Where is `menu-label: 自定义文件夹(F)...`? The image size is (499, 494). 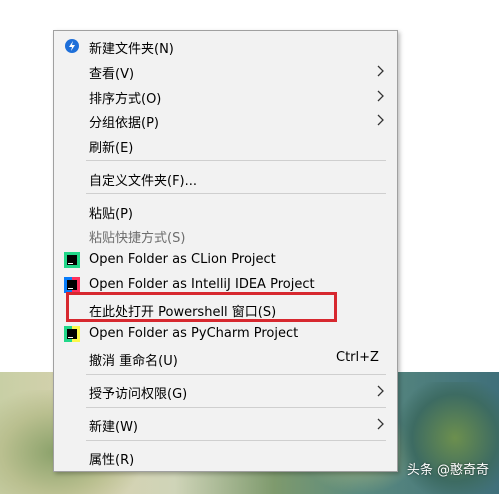
menu-label: 自定义文件夹(F)... is located at coordinates (143, 181).